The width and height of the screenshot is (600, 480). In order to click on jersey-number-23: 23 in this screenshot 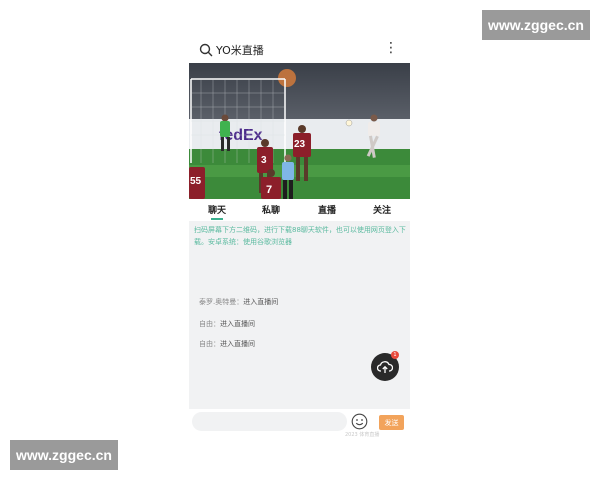, I will do `click(300, 144)`.